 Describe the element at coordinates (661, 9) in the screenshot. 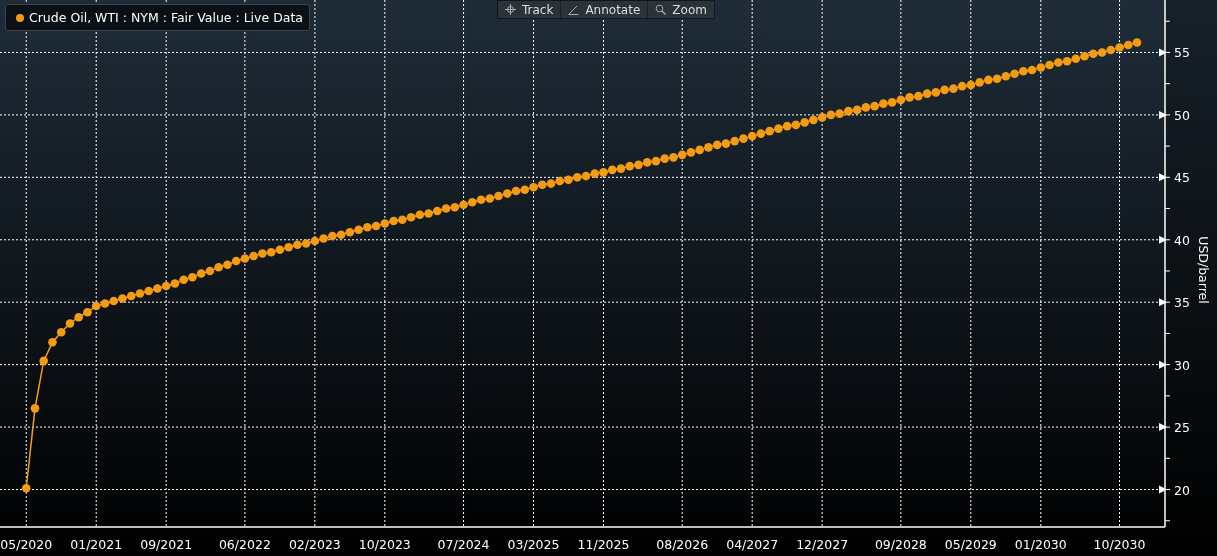

I see `magnifier-icon` at that location.